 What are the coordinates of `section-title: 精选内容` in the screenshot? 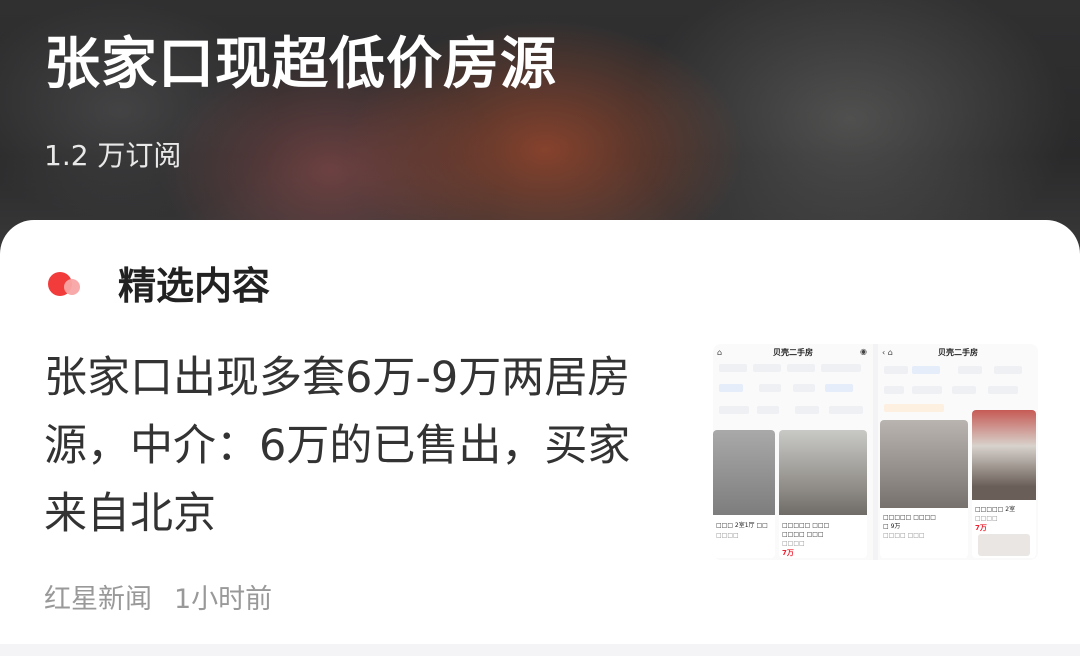 It's located at (194, 286).